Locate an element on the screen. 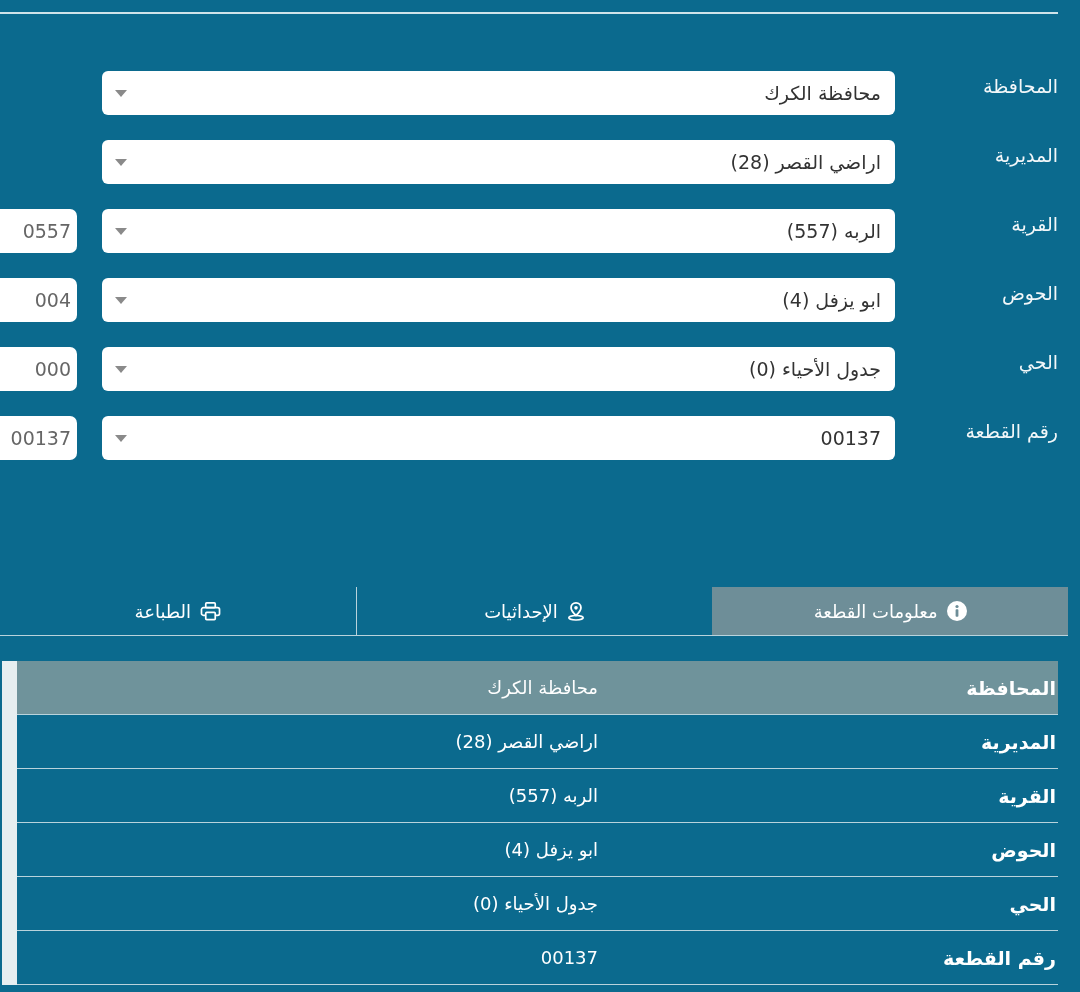 This screenshot has height=992, width=1080. dropdown: اراضي القصر (28) is located at coordinates (498, 162).